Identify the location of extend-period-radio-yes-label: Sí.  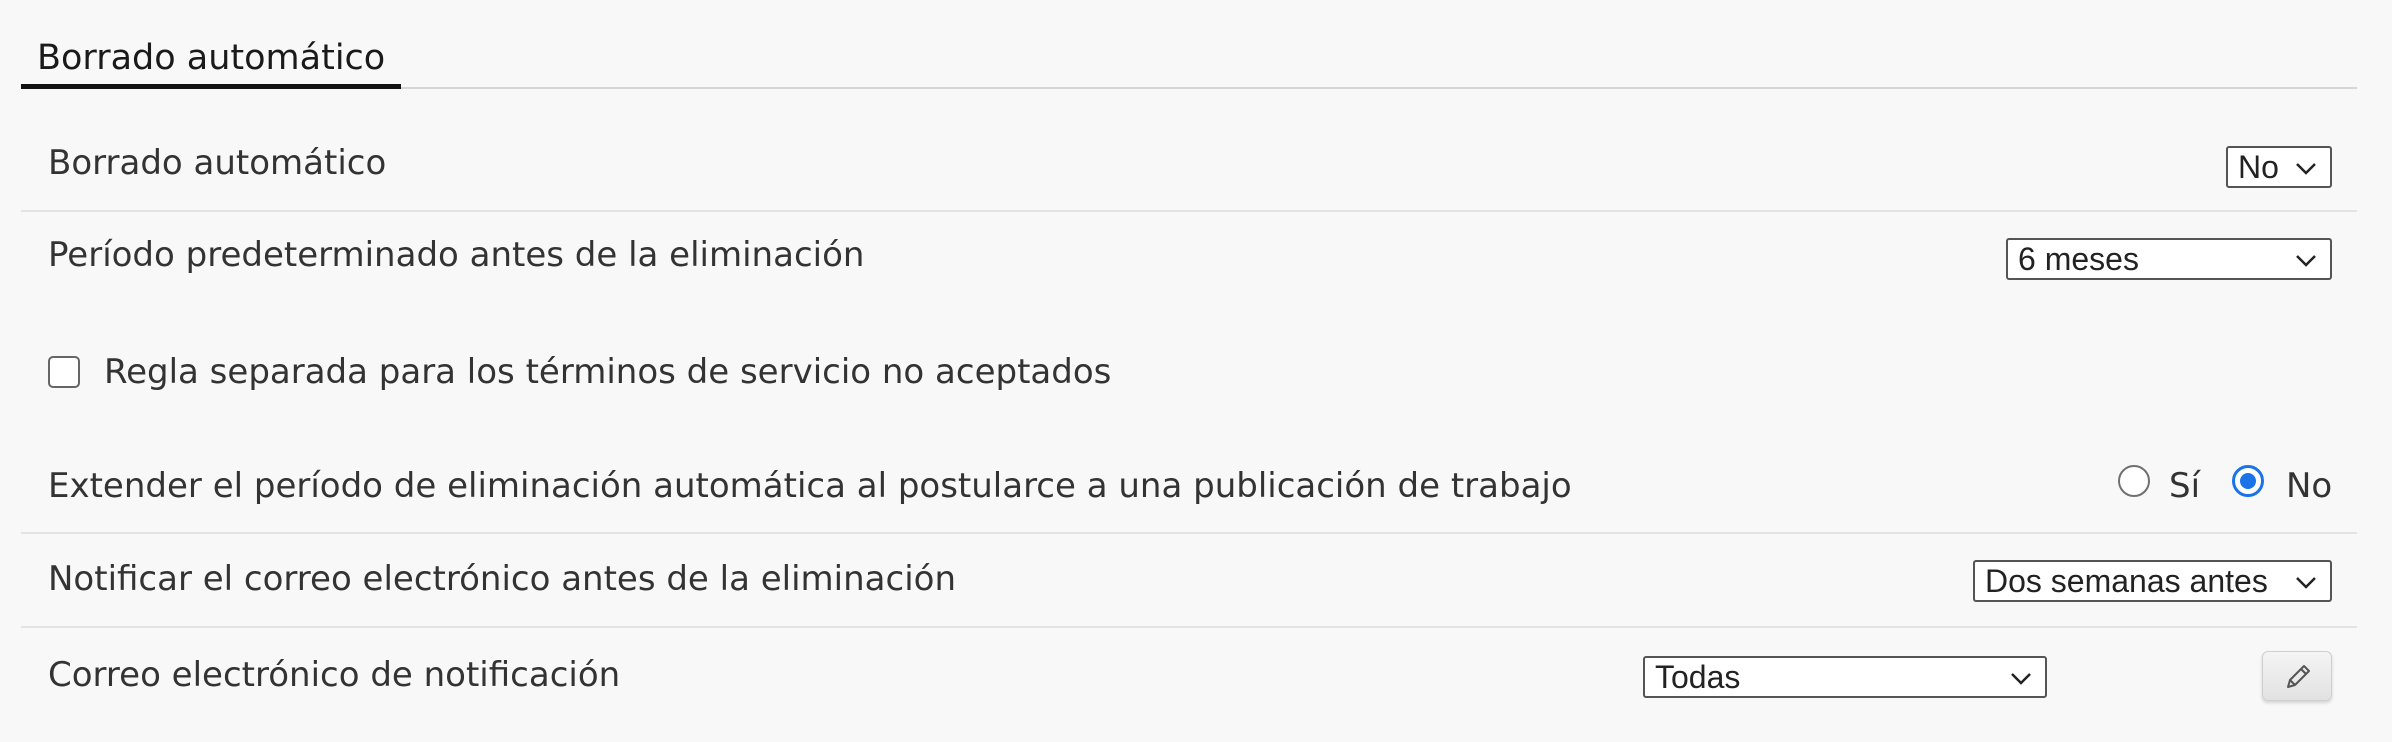
(2185, 486).